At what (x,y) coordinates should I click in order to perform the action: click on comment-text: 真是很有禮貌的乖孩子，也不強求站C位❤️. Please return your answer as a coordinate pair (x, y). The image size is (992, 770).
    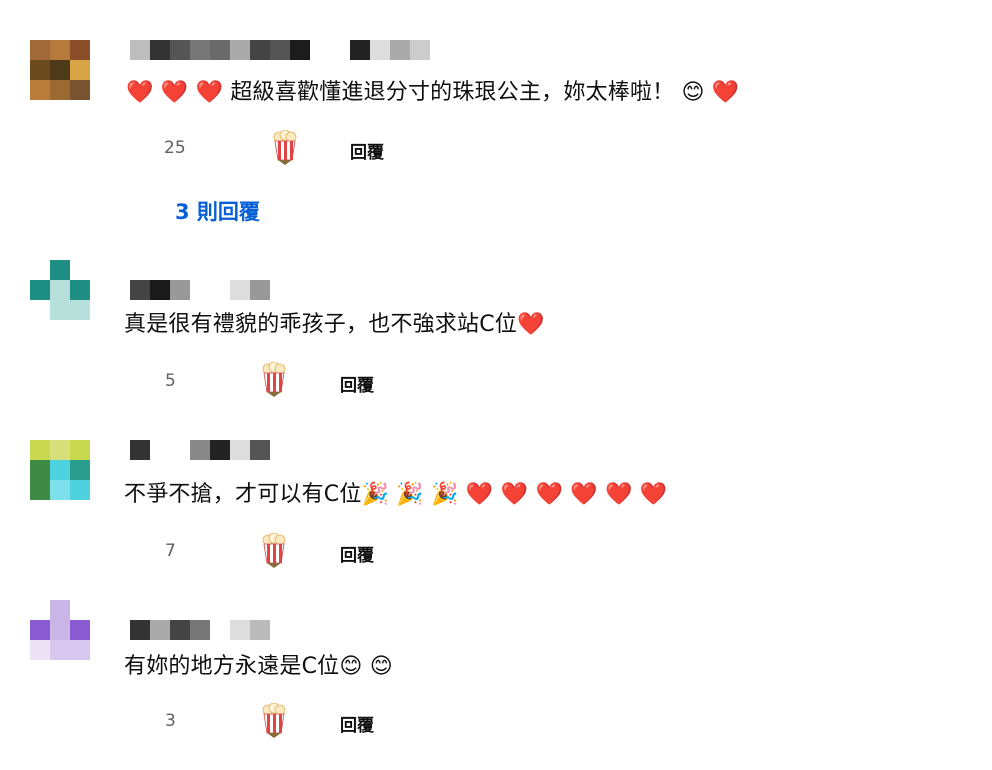
    Looking at the image, I should click on (334, 324).